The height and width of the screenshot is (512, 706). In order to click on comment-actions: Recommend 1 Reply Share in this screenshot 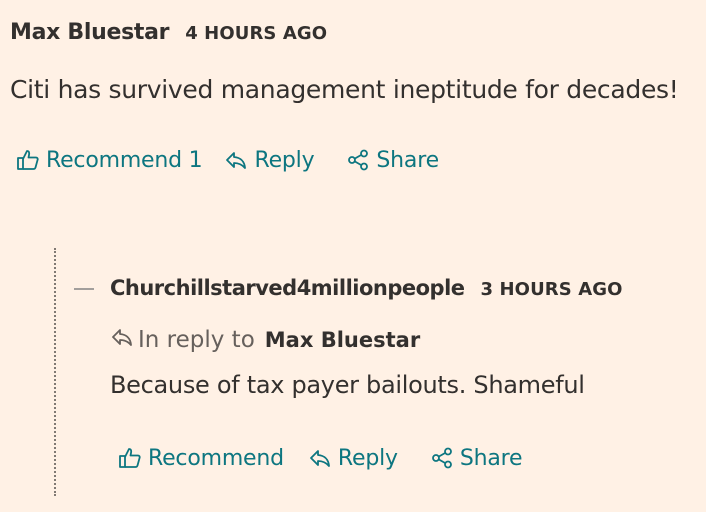, I will do `click(355, 160)`.